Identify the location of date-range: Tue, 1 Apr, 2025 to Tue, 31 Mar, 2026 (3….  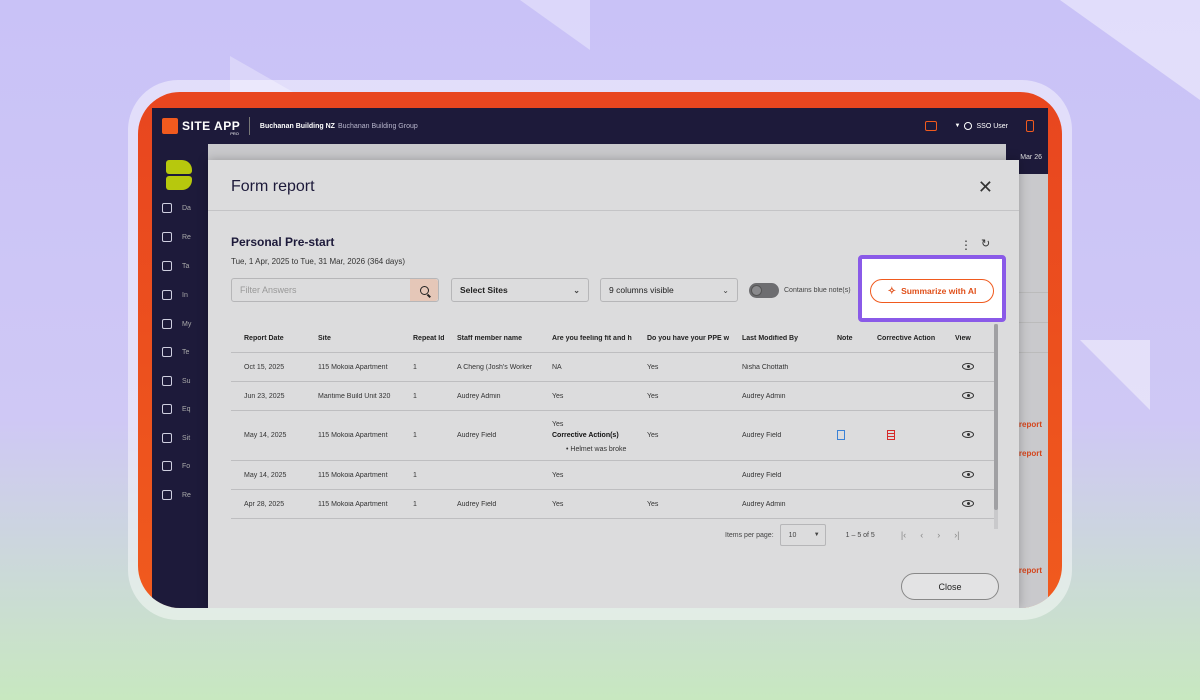
(318, 261).